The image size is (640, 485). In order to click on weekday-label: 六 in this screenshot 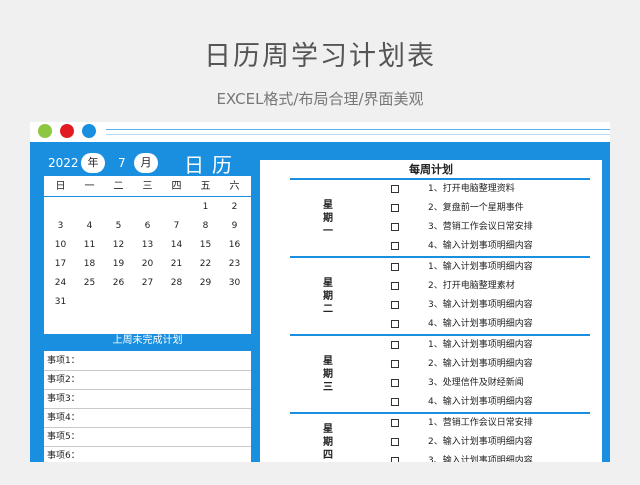, I will do `click(234, 186)`.